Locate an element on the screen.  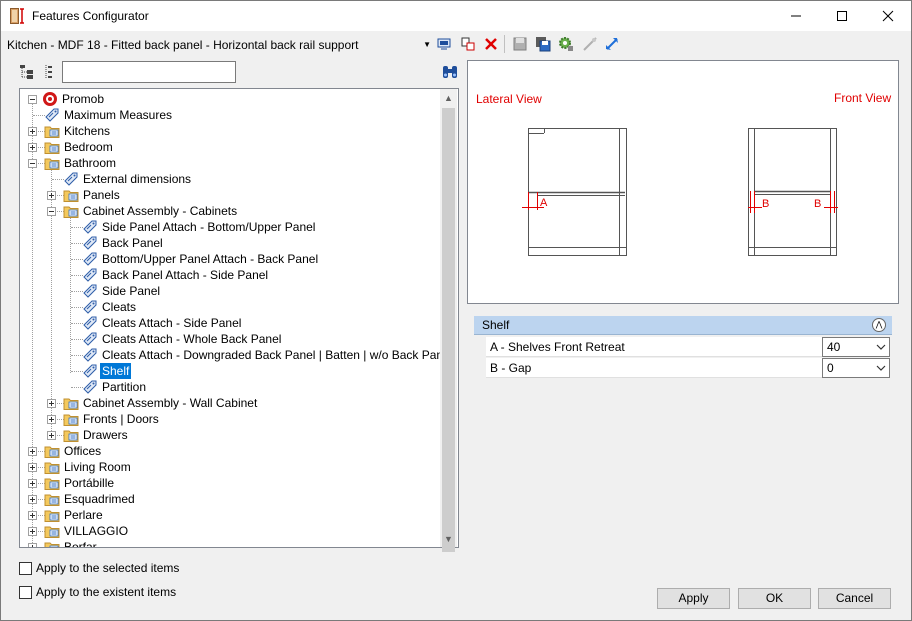
save-as-button is located at coordinates (543, 44).